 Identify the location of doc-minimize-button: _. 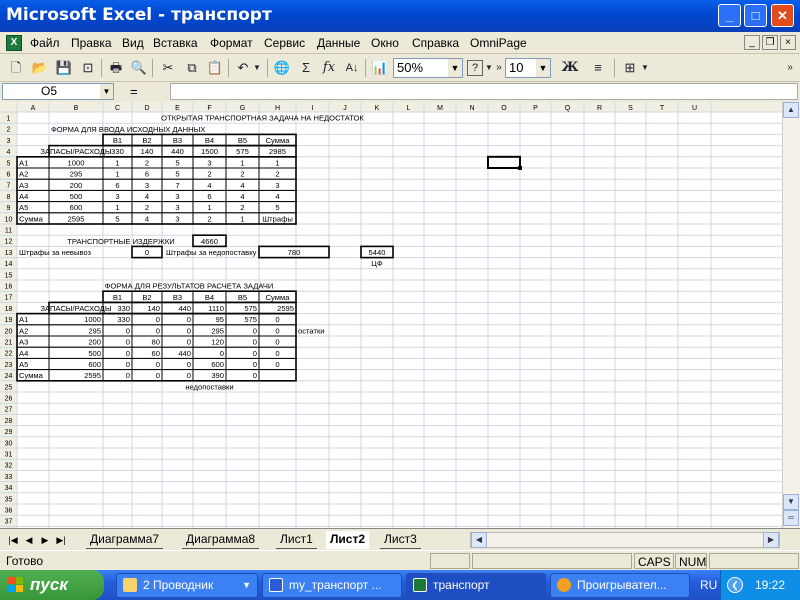
(752, 42).